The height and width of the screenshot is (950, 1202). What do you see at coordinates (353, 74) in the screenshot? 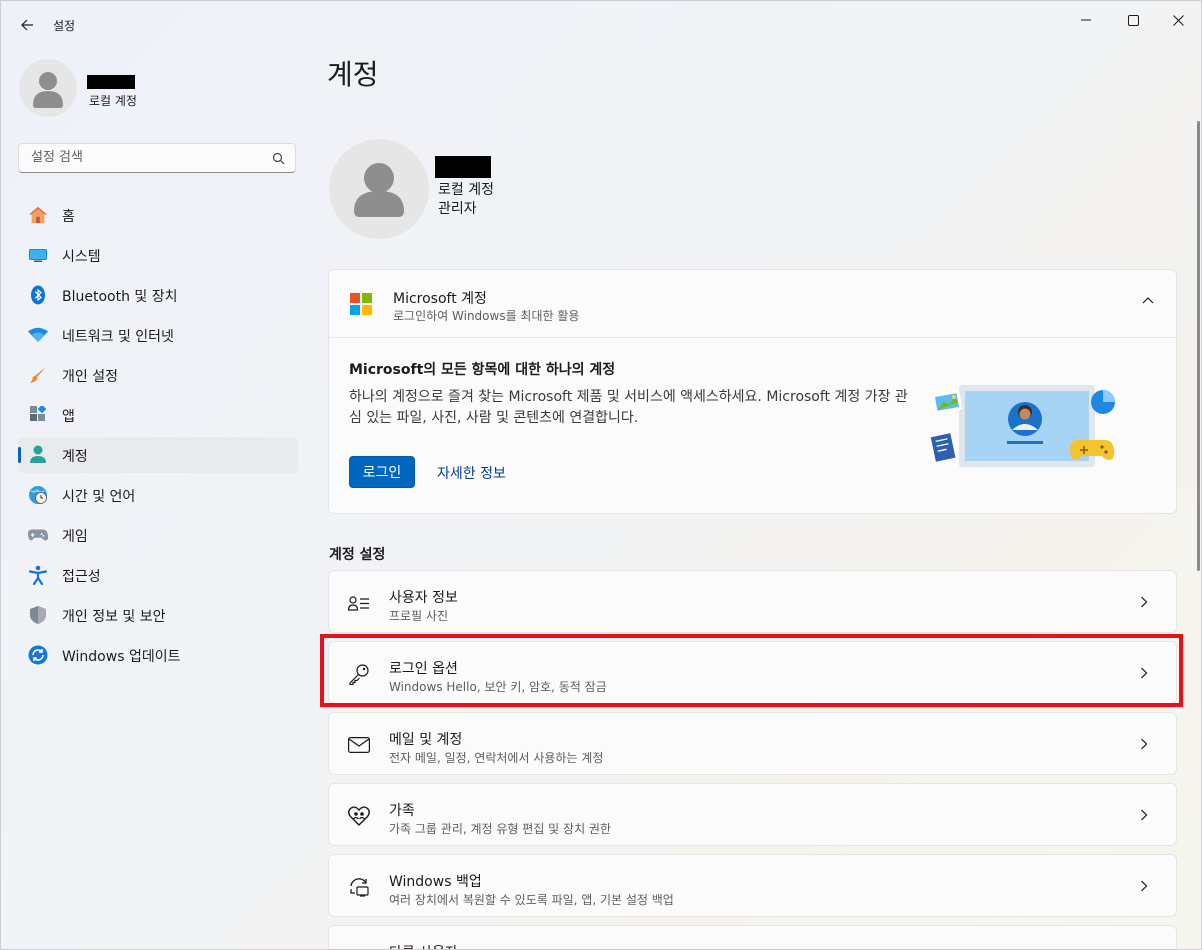
I see `page-title: 계정` at bounding box center [353, 74].